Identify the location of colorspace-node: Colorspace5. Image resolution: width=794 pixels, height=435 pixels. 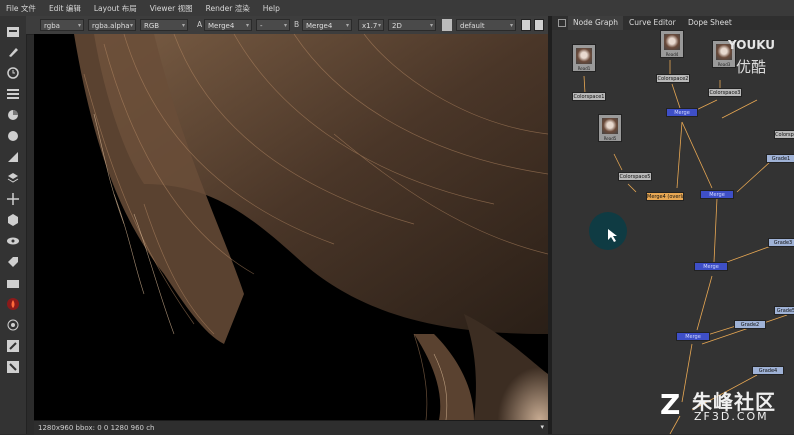
(635, 176).